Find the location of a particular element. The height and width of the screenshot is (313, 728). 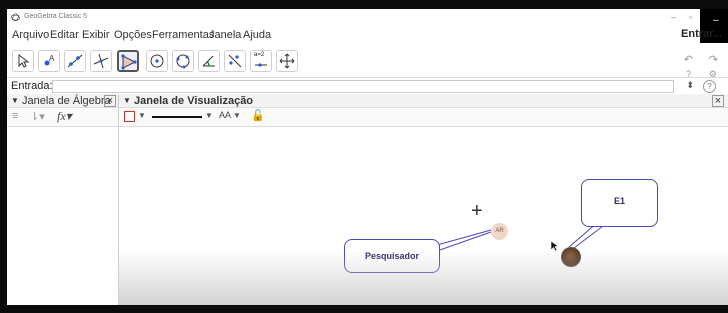

slider-tool-button: a=2 is located at coordinates (261, 61).